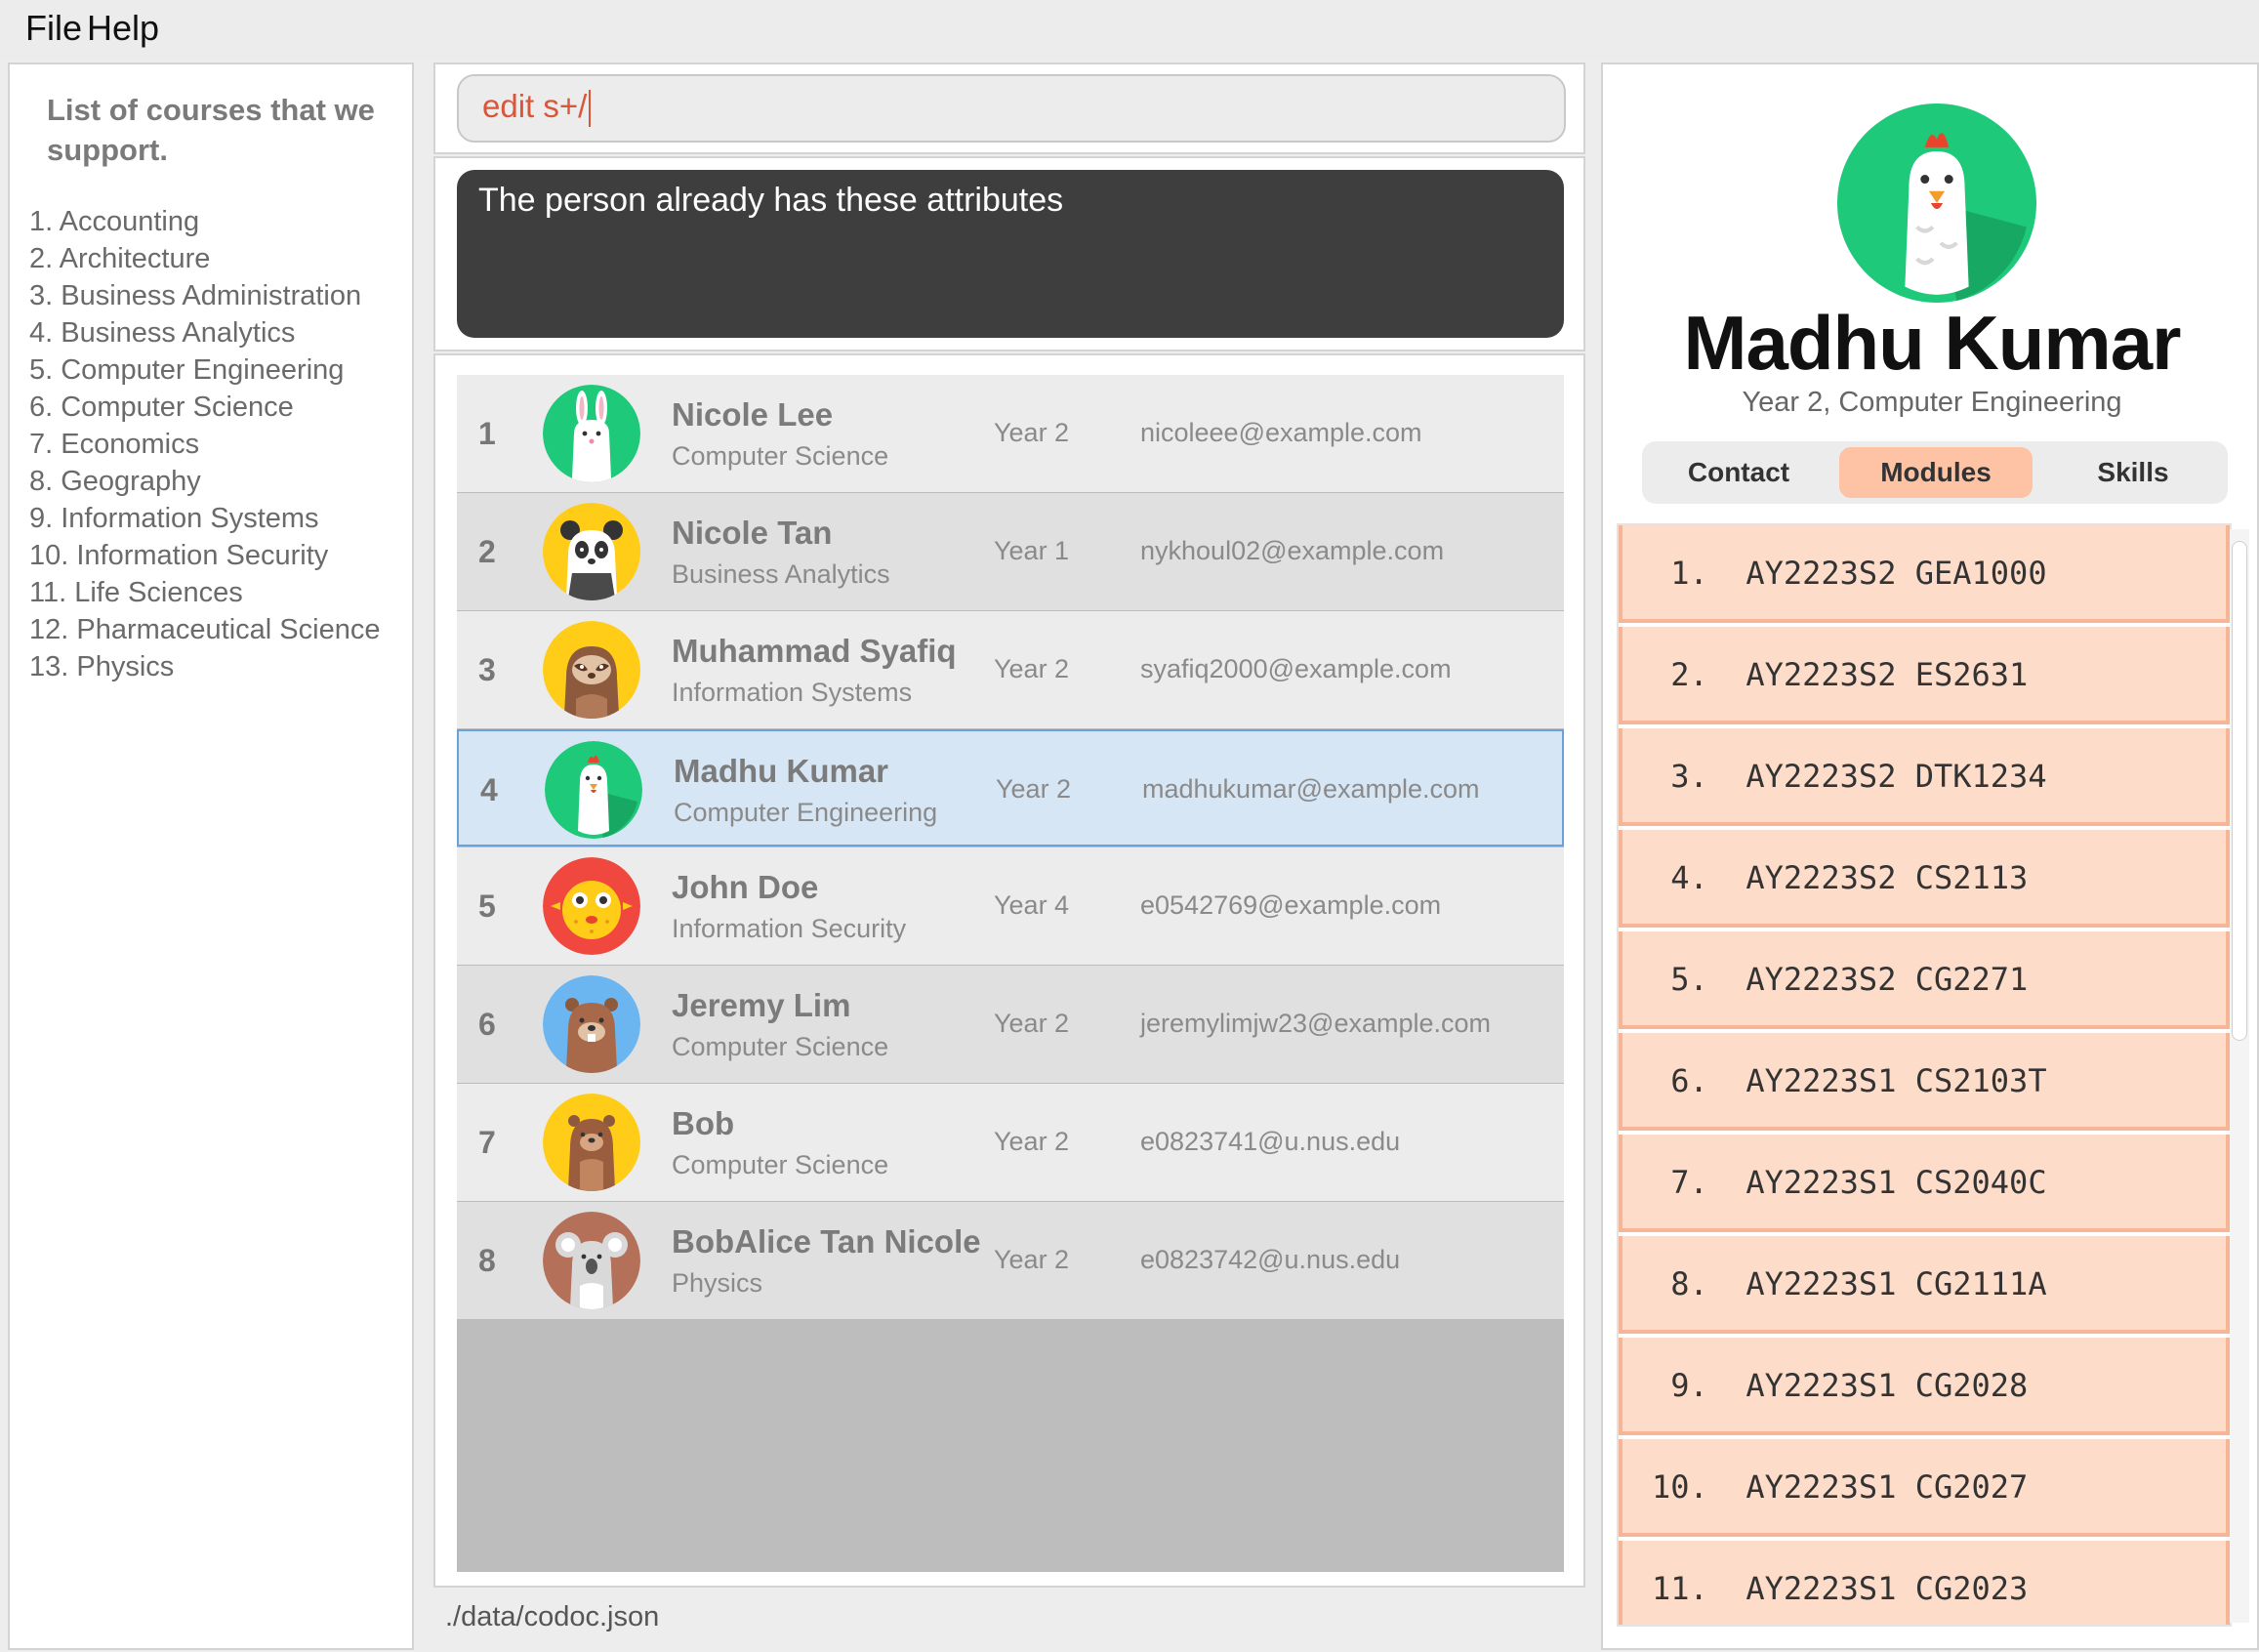 Image resolution: width=2259 pixels, height=1652 pixels. What do you see at coordinates (205, 629) in the screenshot?
I see `course-item: 12. Pharmaceutical Science` at bounding box center [205, 629].